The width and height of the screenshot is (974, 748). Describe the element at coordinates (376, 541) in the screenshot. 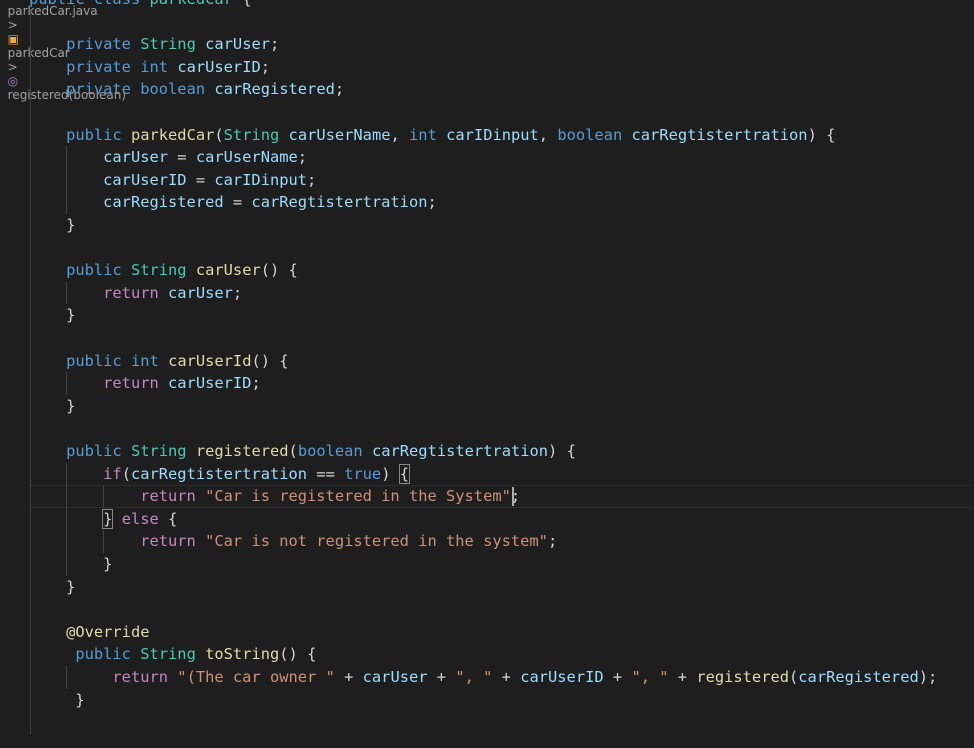

I see `code-token: "Car is not registered in the system"` at that location.